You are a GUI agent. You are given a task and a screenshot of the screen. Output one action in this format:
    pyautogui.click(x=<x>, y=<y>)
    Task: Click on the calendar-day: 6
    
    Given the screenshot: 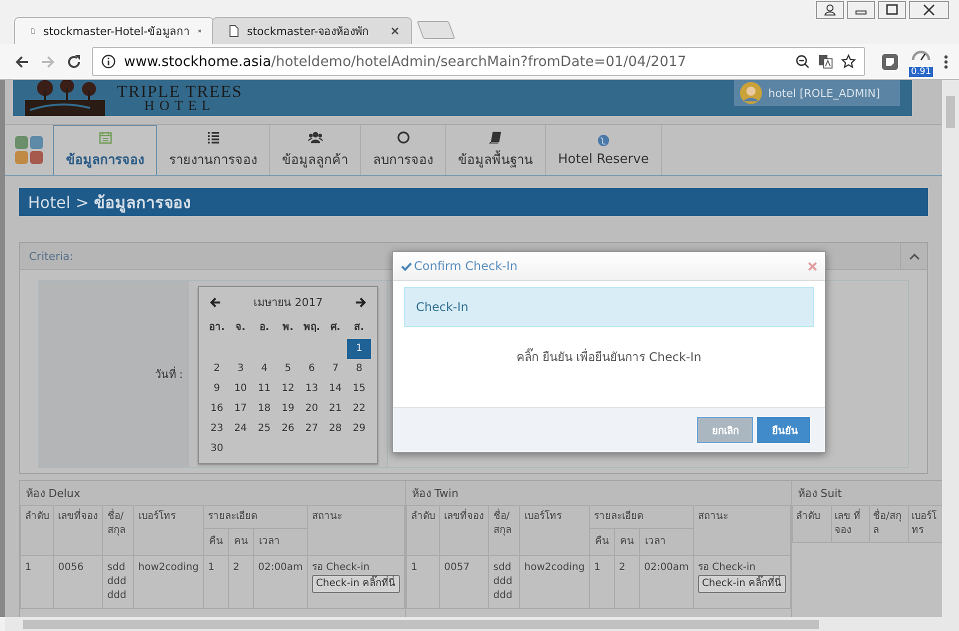 What is the action you would take?
    pyautogui.click(x=312, y=369)
    